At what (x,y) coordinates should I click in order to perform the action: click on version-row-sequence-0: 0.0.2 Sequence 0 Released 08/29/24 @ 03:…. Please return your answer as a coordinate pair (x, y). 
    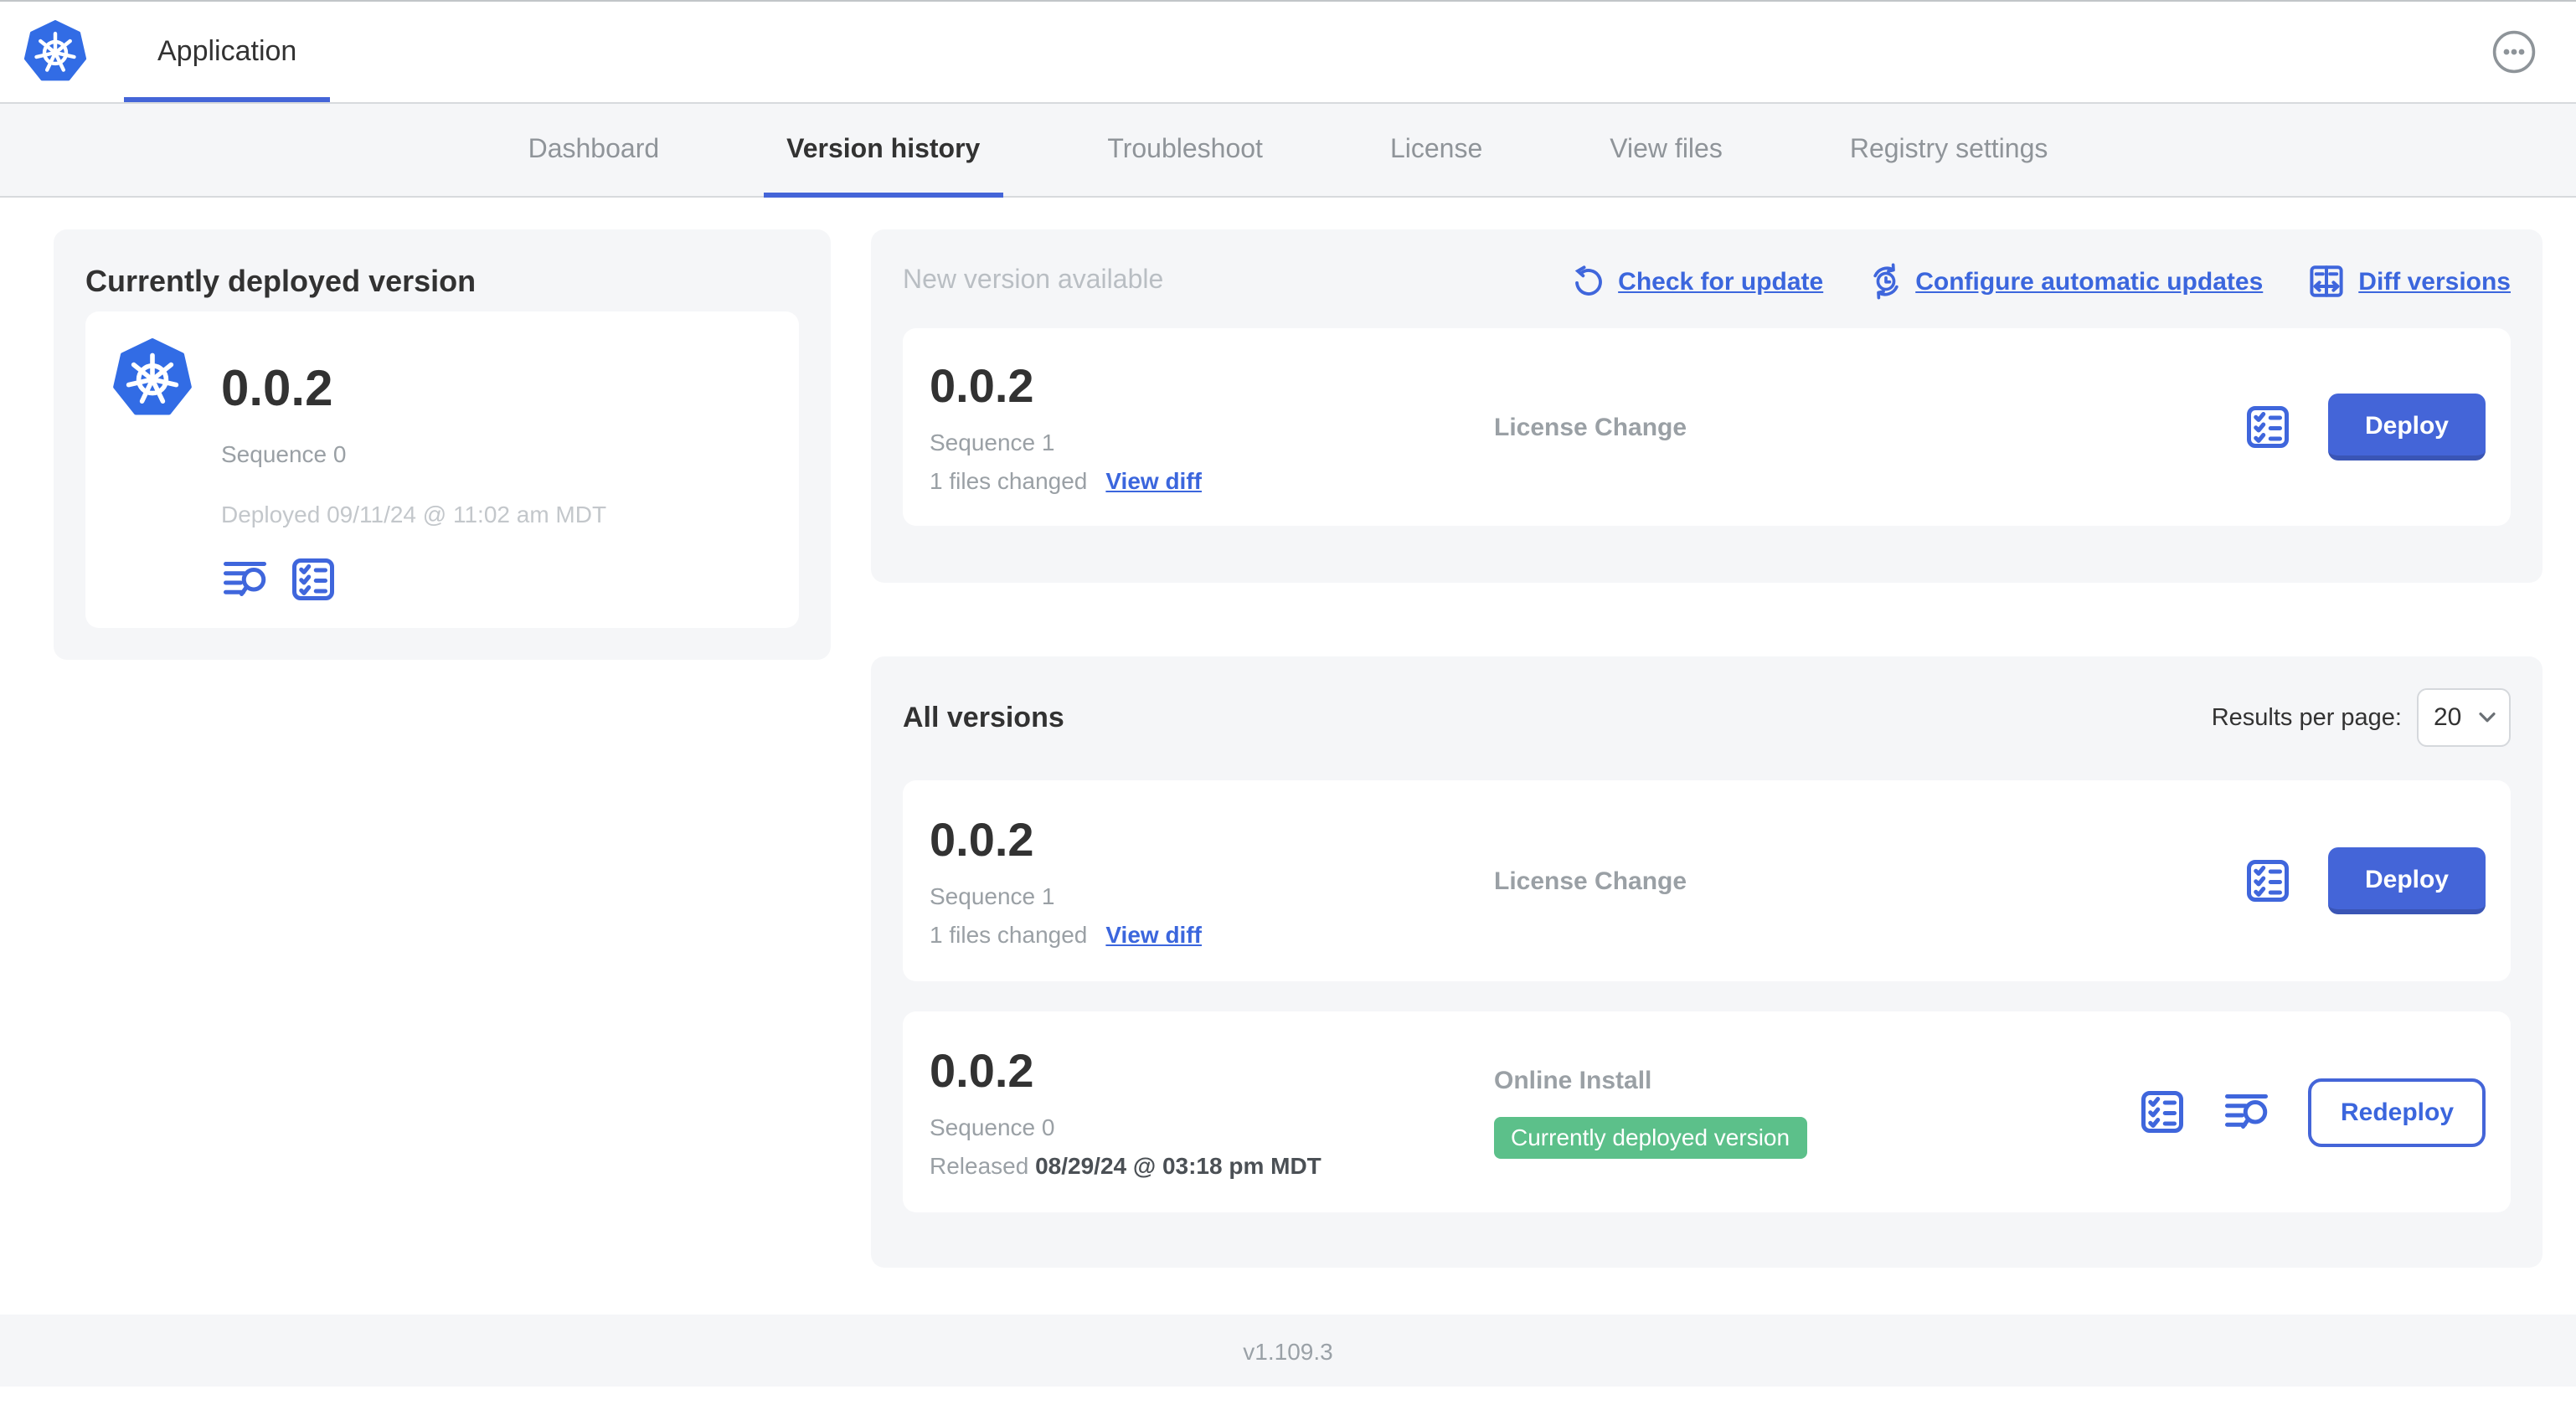
    Looking at the image, I should click on (1707, 1111).